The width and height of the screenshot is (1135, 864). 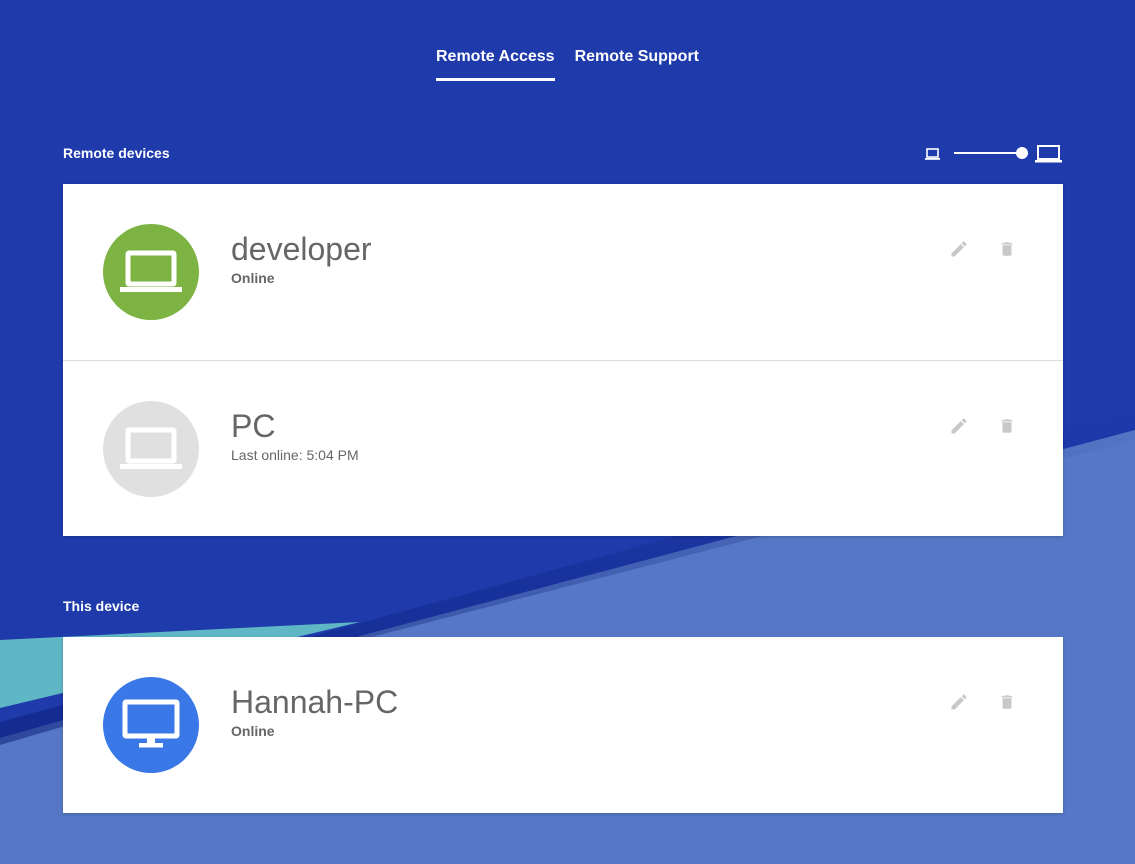 I want to click on tab-bar: Remote Access Remote Support, so click(x=567, y=64).